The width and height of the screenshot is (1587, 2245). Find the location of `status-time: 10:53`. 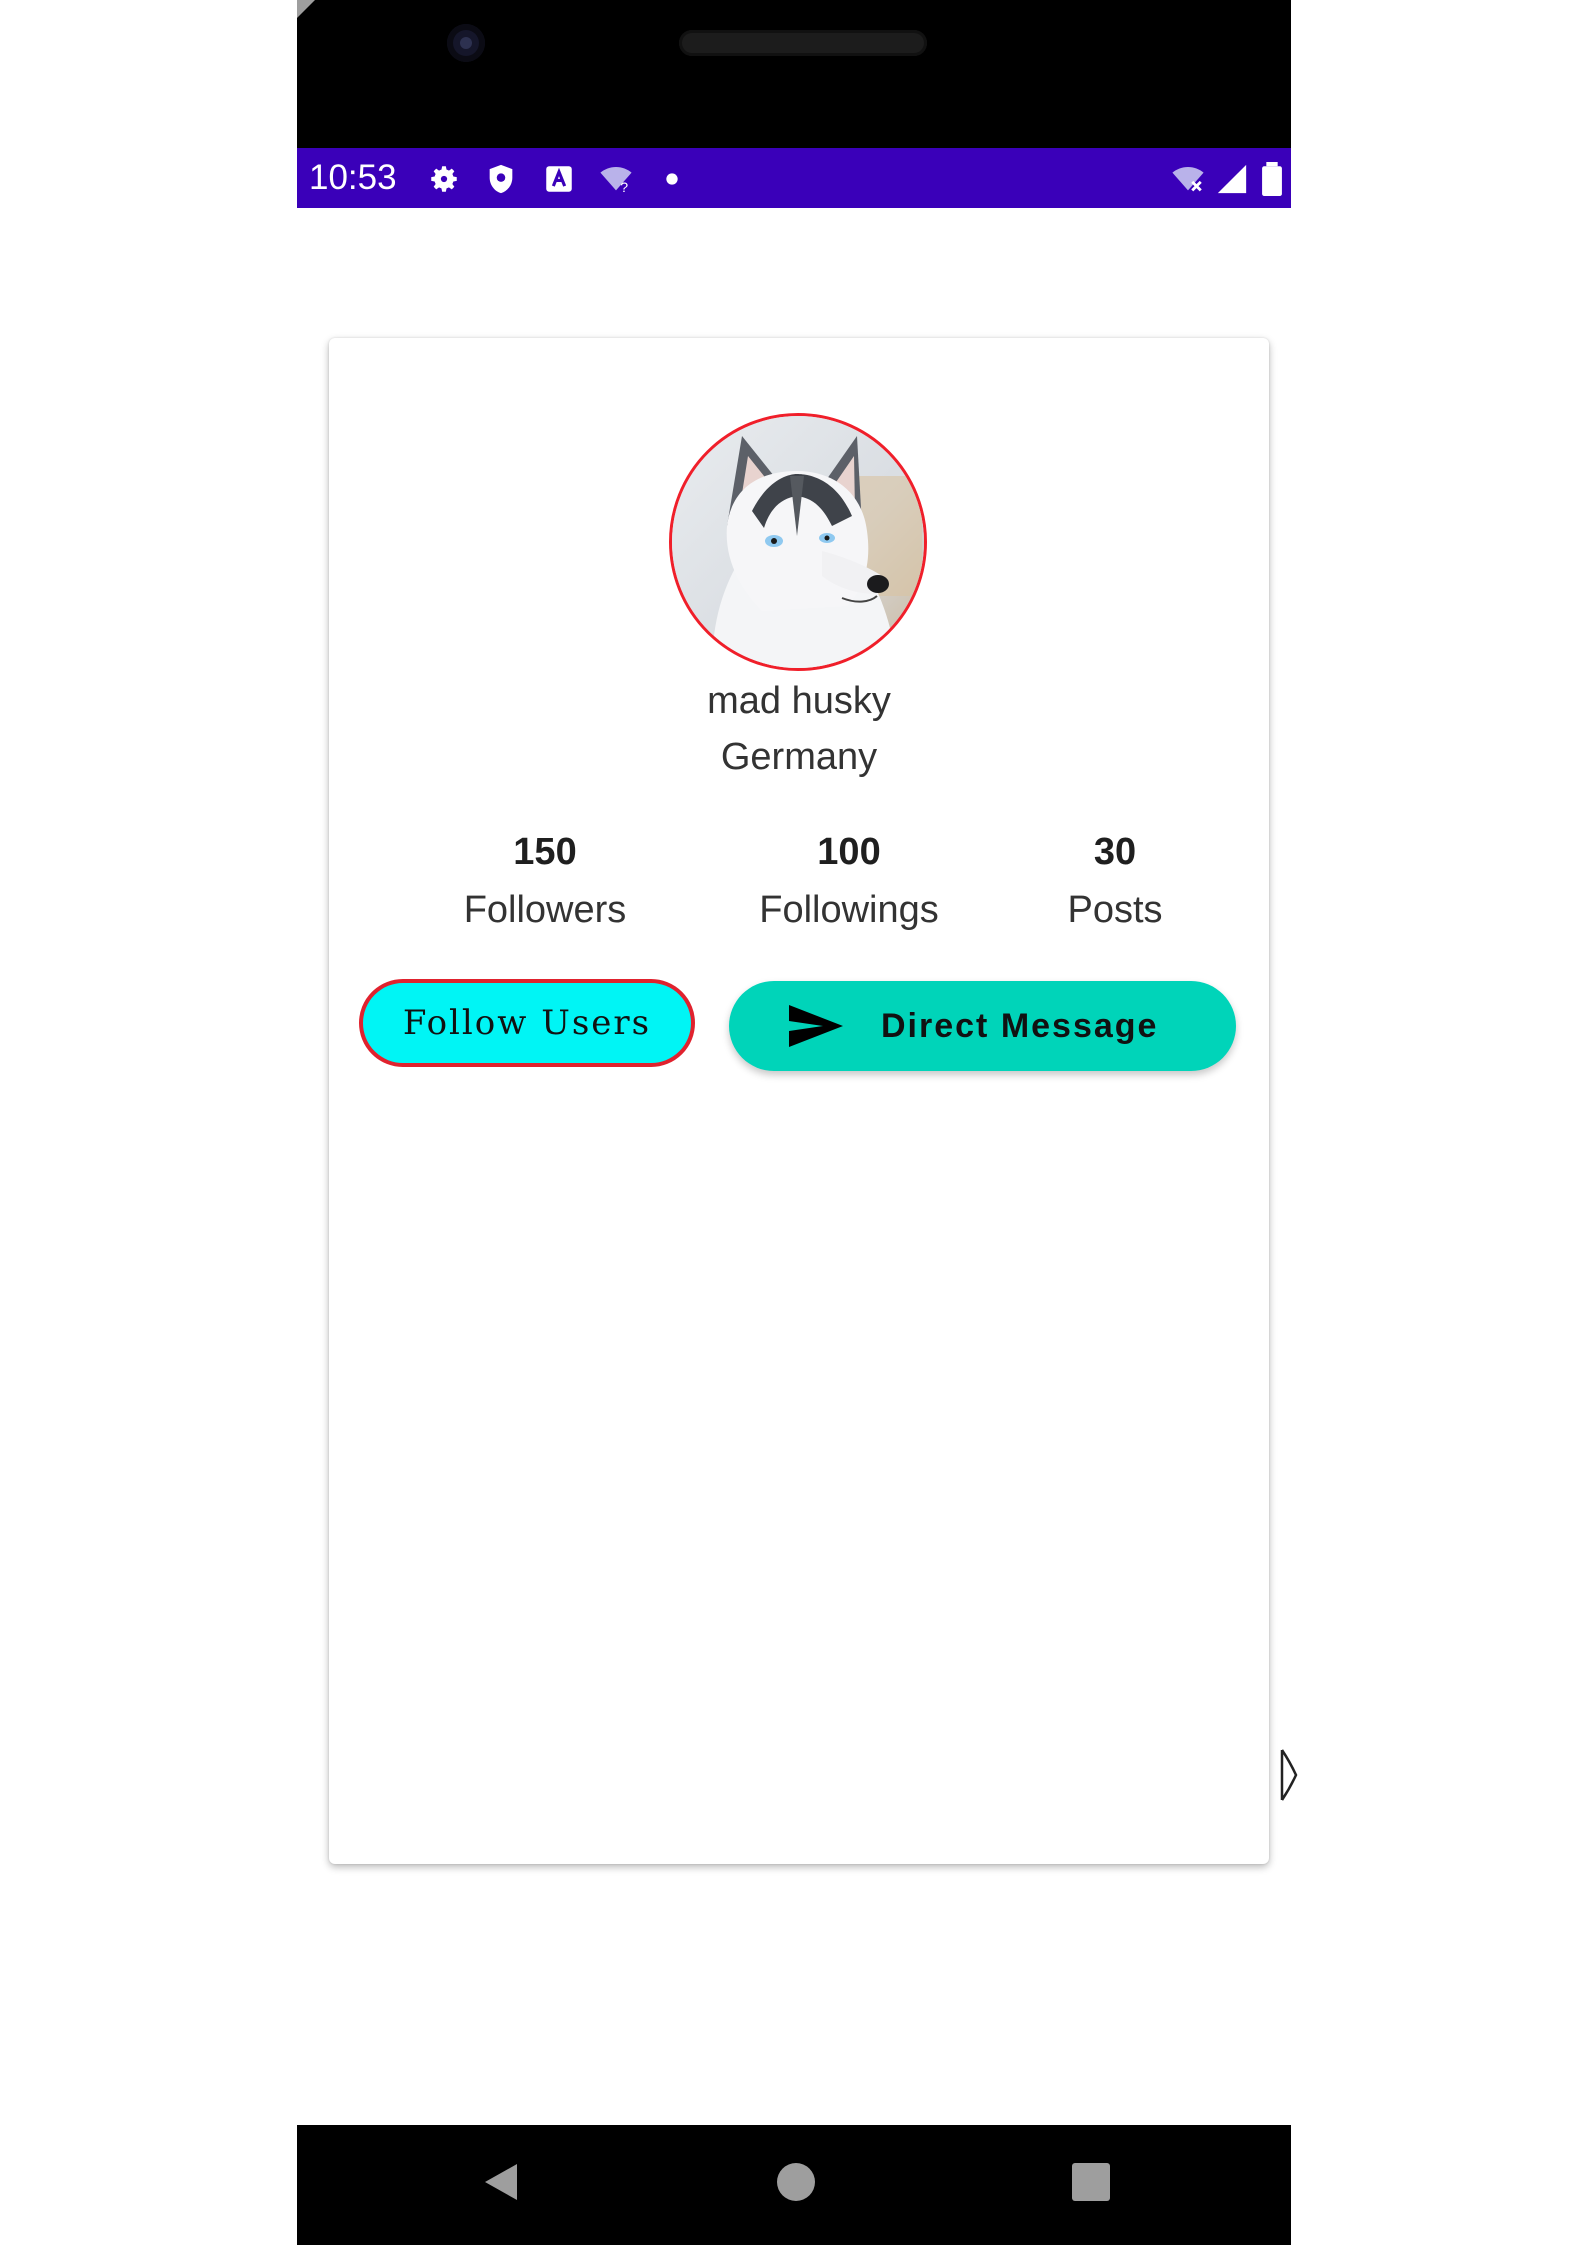

status-time: 10:53 is located at coordinates (353, 177).